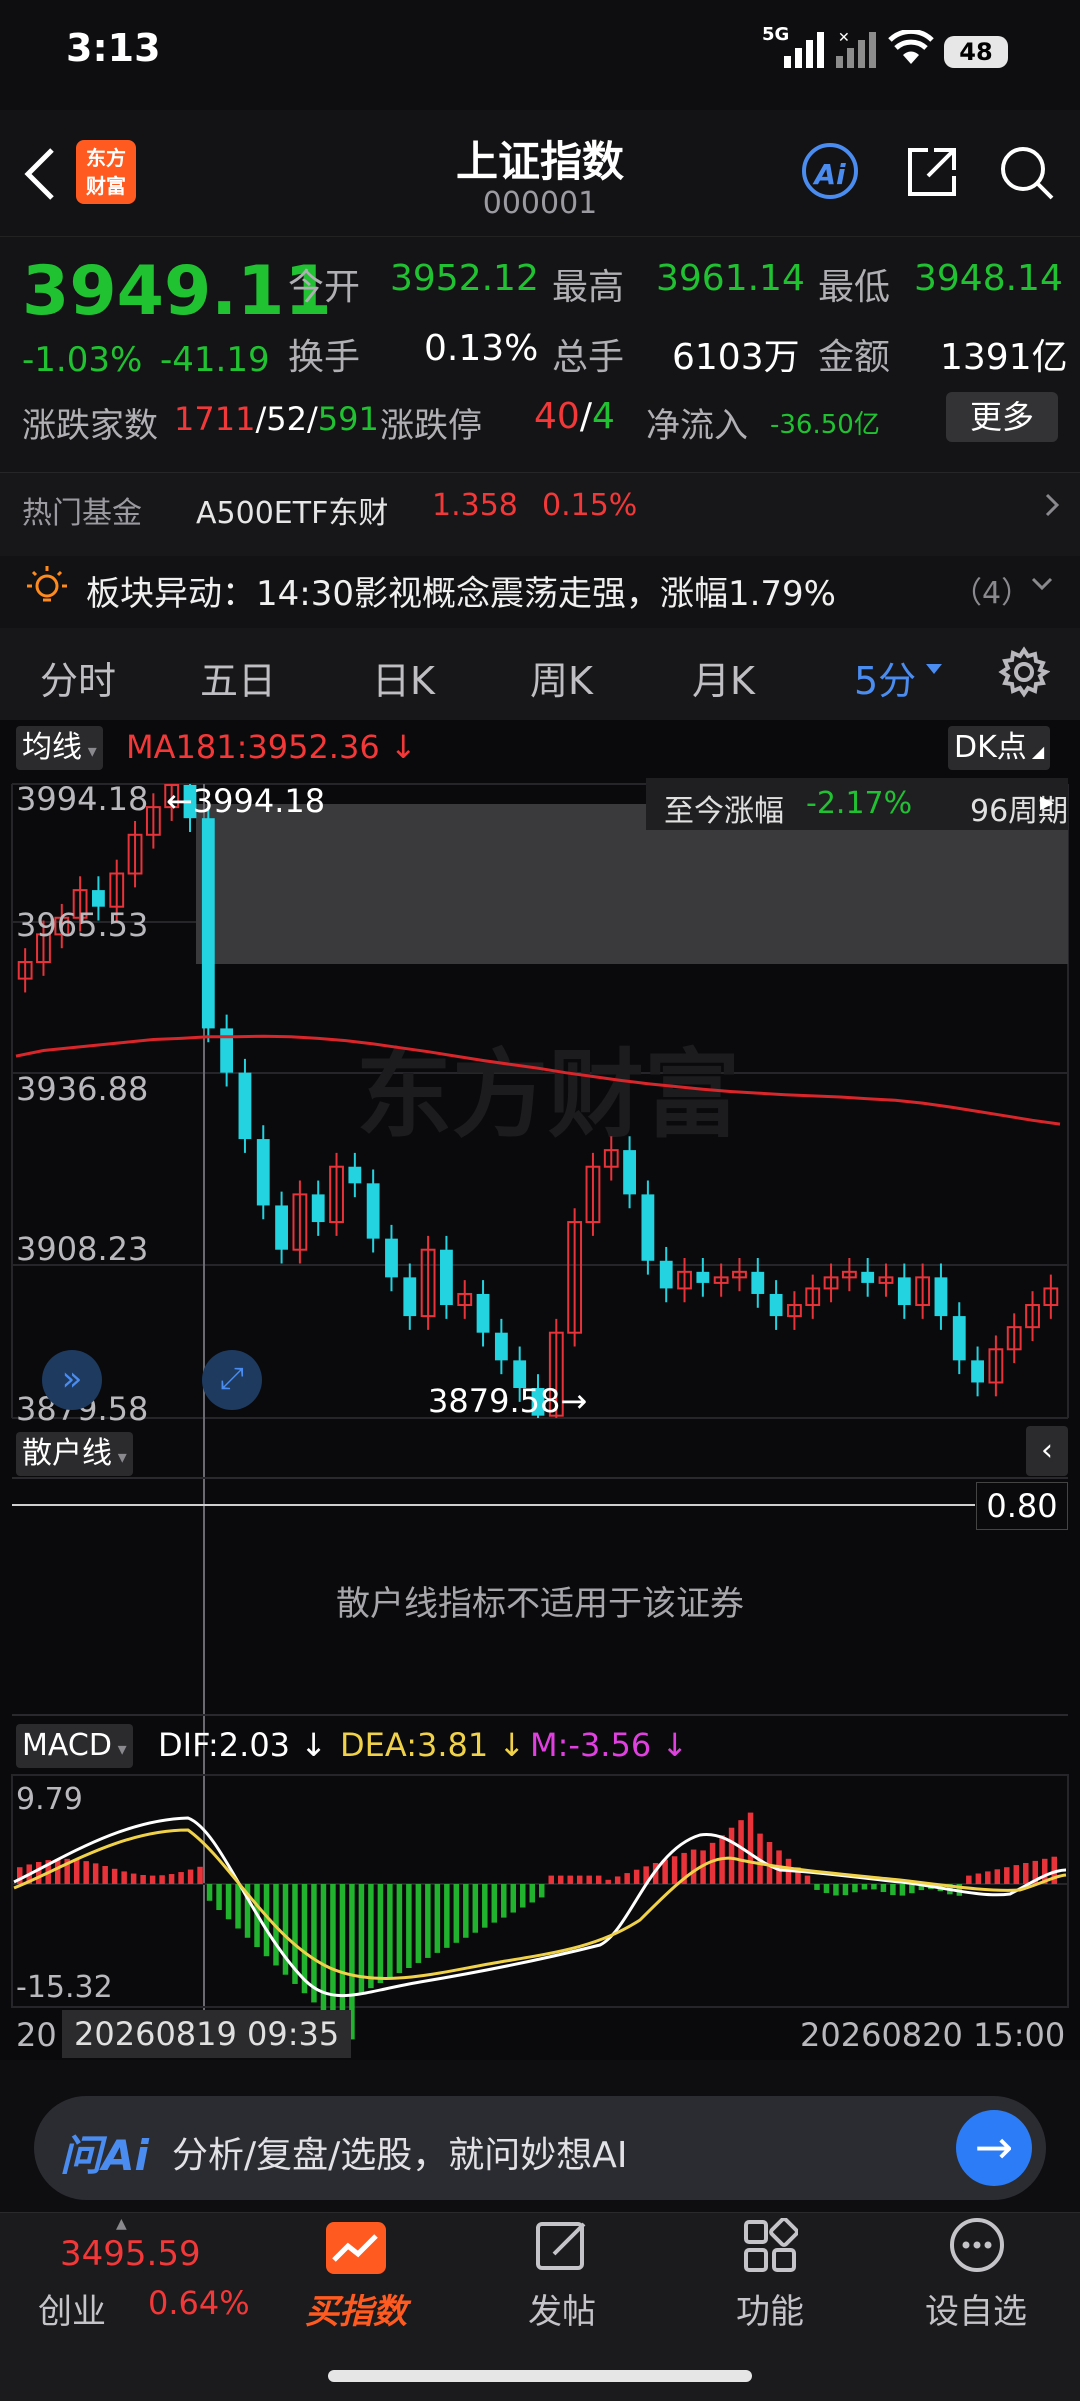 This screenshot has height=2401, width=1080. I want to click on cell-signal-2-icon: ✕, so click(856, 49).